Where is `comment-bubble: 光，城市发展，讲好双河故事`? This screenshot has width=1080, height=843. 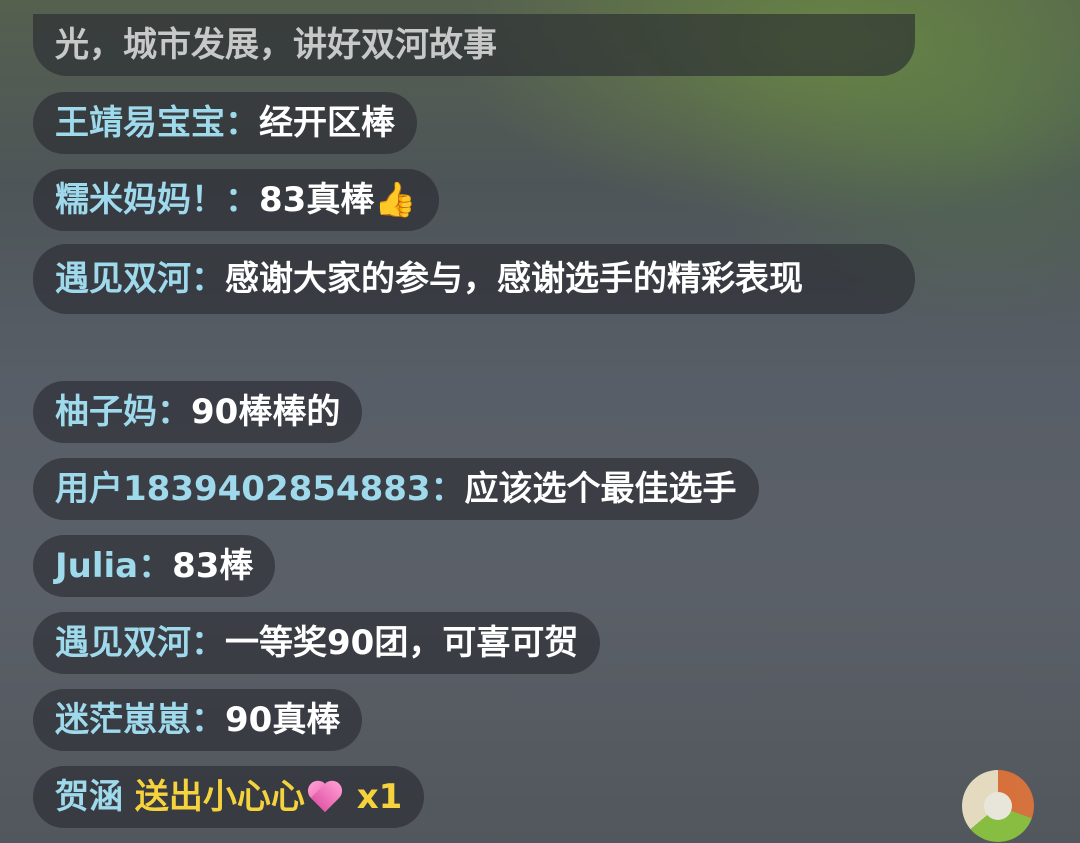 comment-bubble: 光，城市发展，讲好双河故事 is located at coordinates (474, 45).